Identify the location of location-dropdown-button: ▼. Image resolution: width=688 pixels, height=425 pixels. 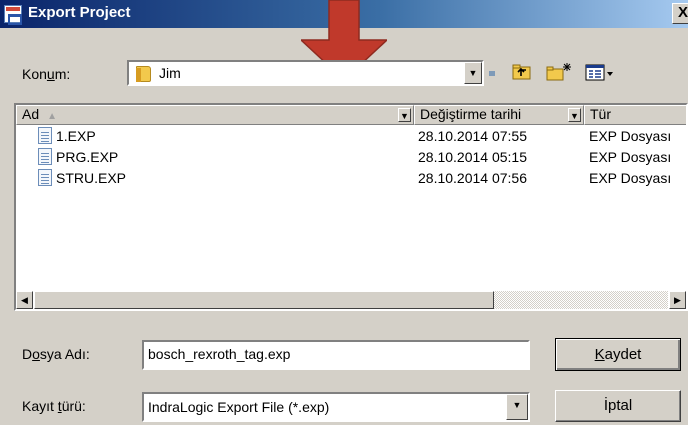
(473, 73).